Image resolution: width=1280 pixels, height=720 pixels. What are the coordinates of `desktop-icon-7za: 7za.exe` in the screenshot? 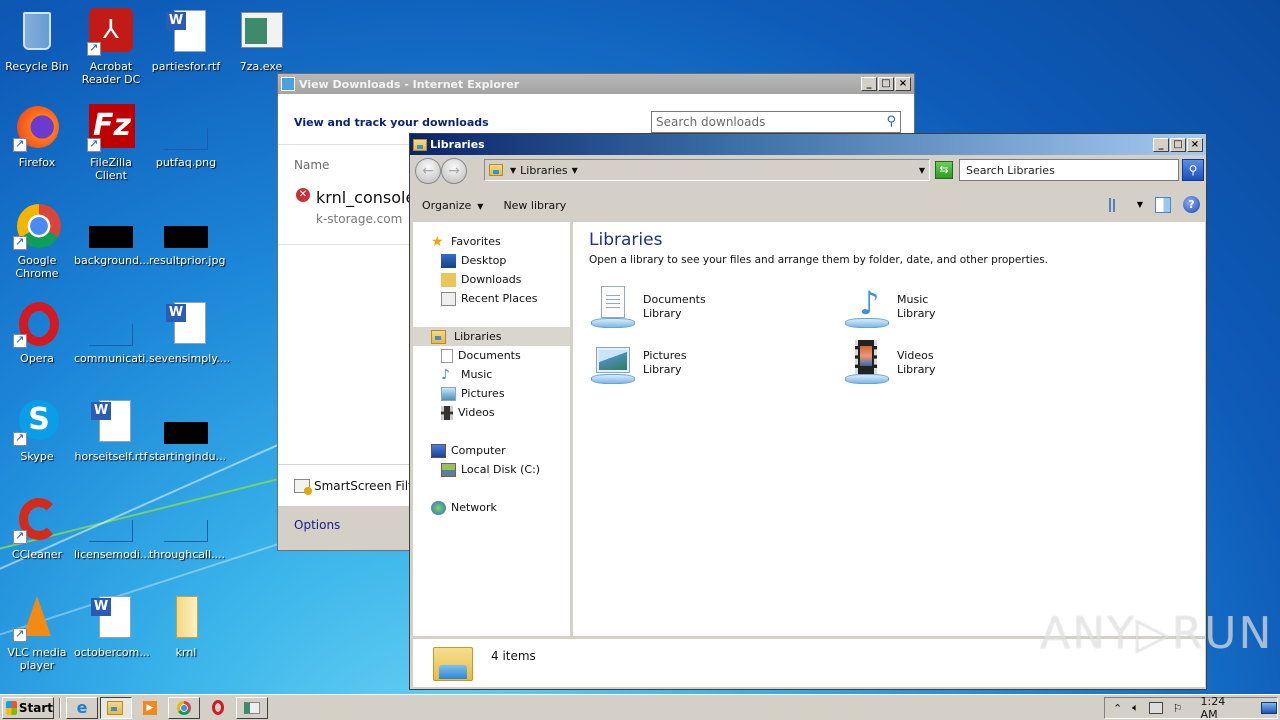 It's located at (261, 40).